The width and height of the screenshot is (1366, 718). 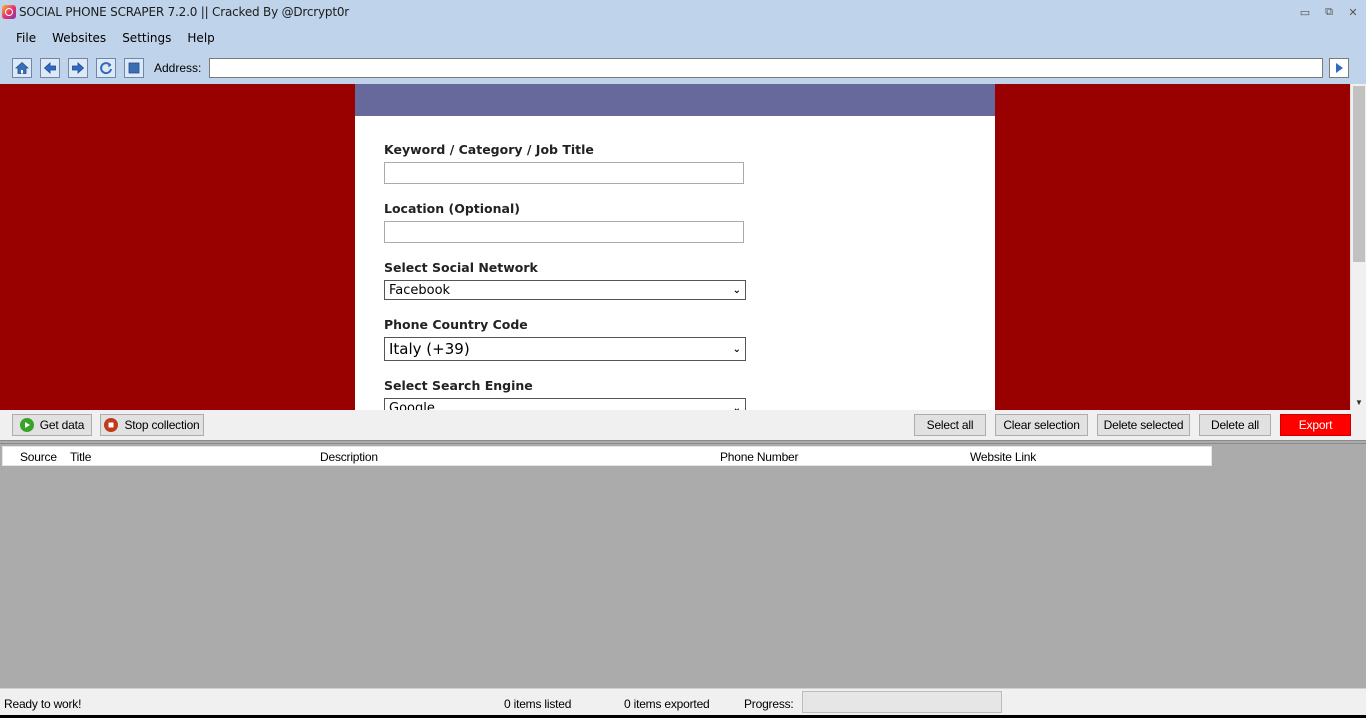 What do you see at coordinates (564, 173) in the screenshot?
I see `keyword-input` at bounding box center [564, 173].